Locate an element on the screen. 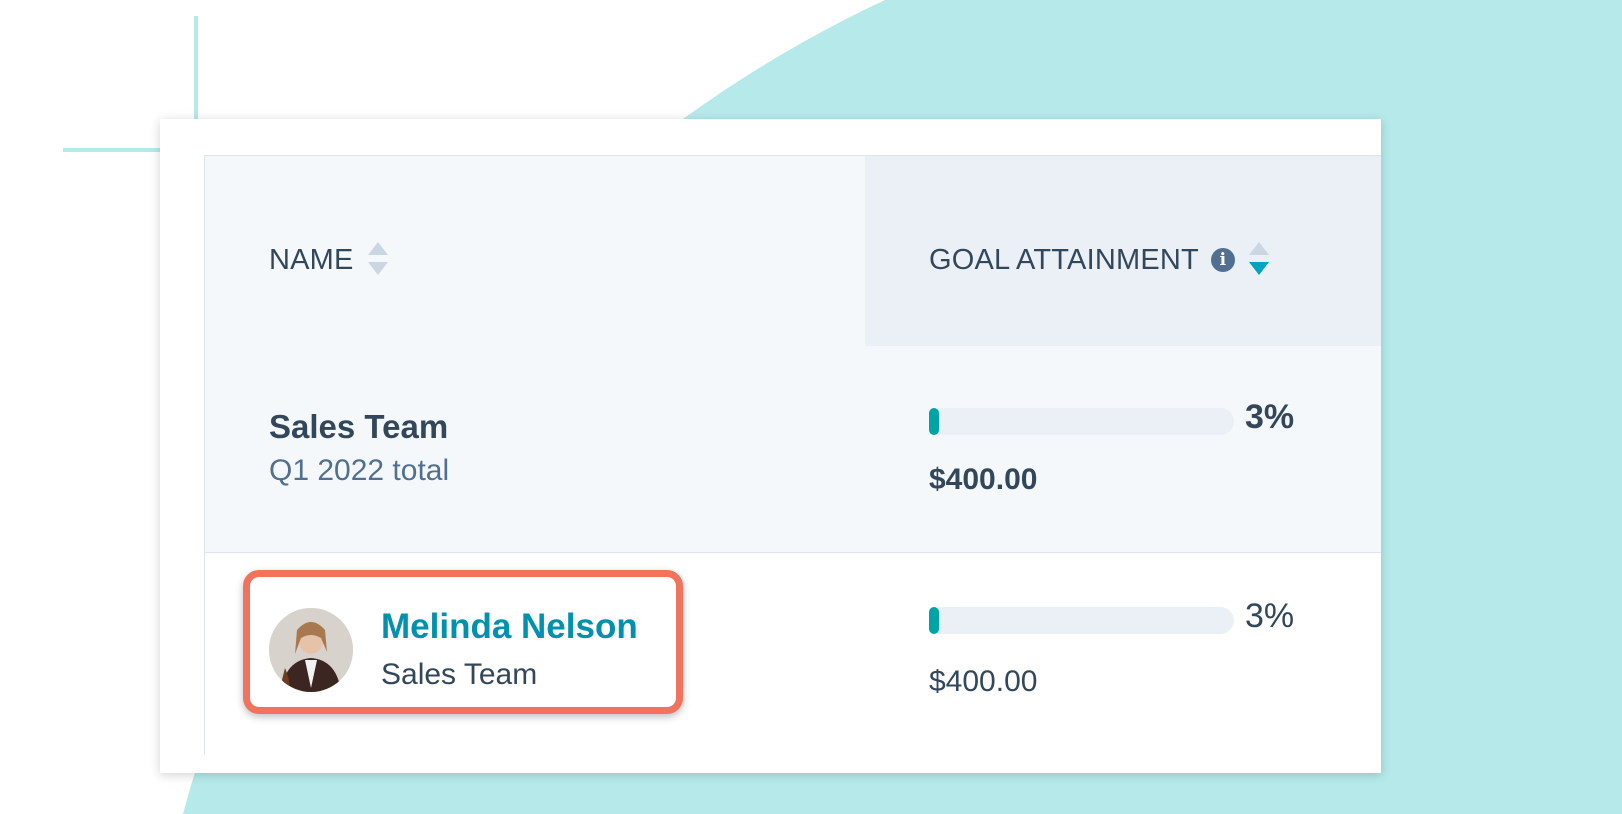 The height and width of the screenshot is (814, 1622). avatar-image is located at coordinates (311, 650).